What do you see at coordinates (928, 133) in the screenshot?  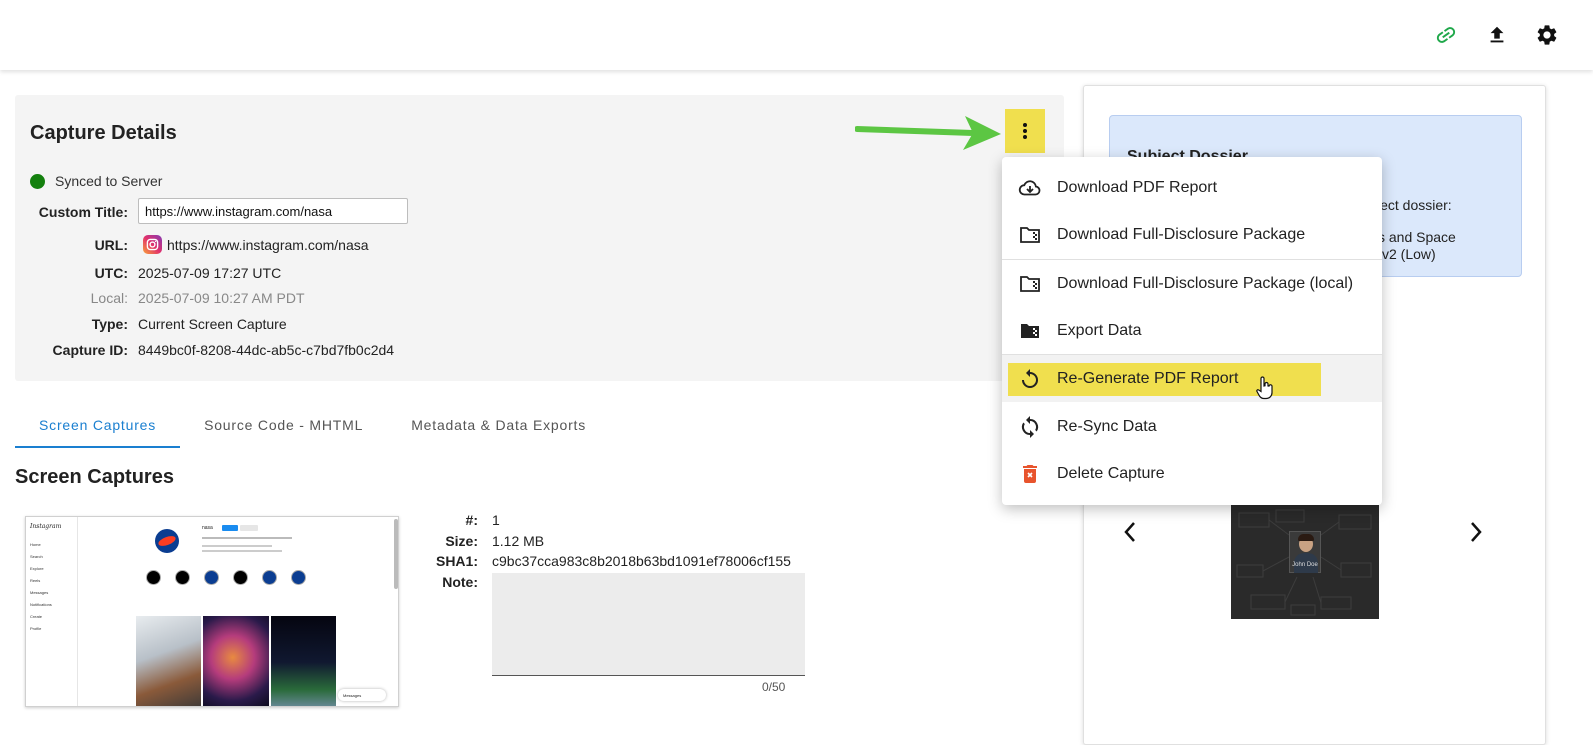 I see `green-arrow-icon` at bounding box center [928, 133].